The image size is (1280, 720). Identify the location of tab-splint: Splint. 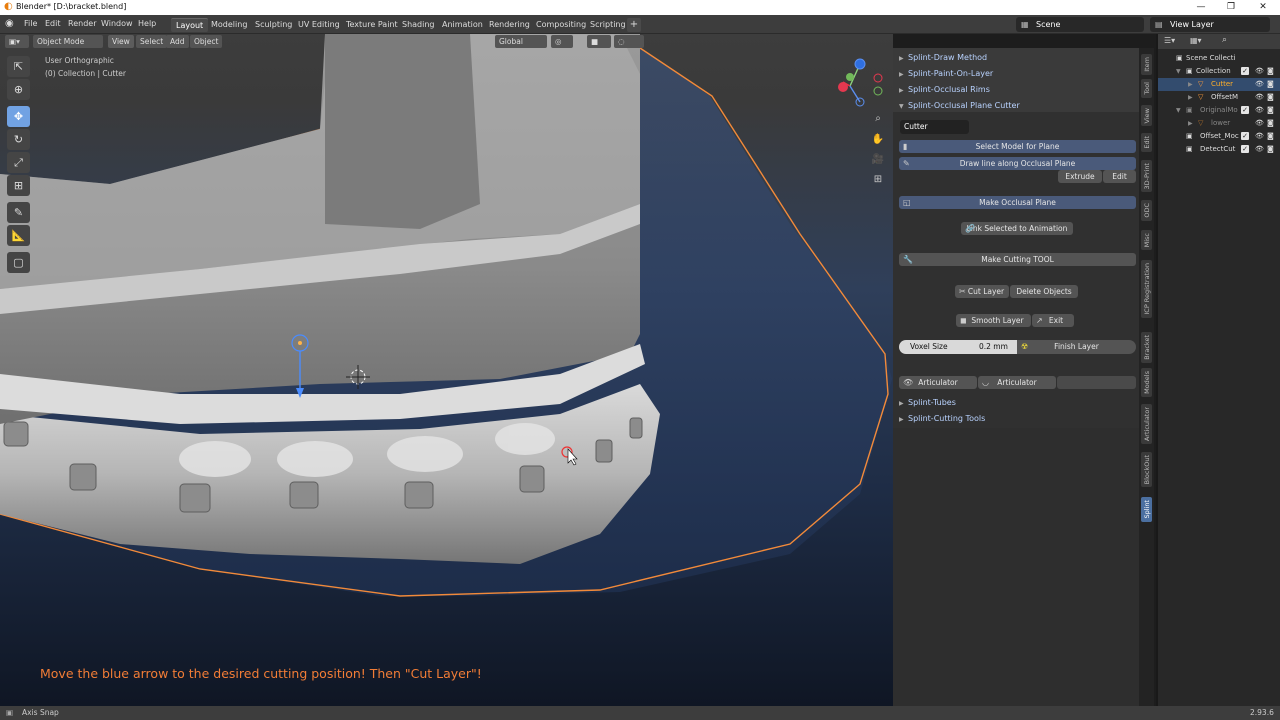
(1146, 509).